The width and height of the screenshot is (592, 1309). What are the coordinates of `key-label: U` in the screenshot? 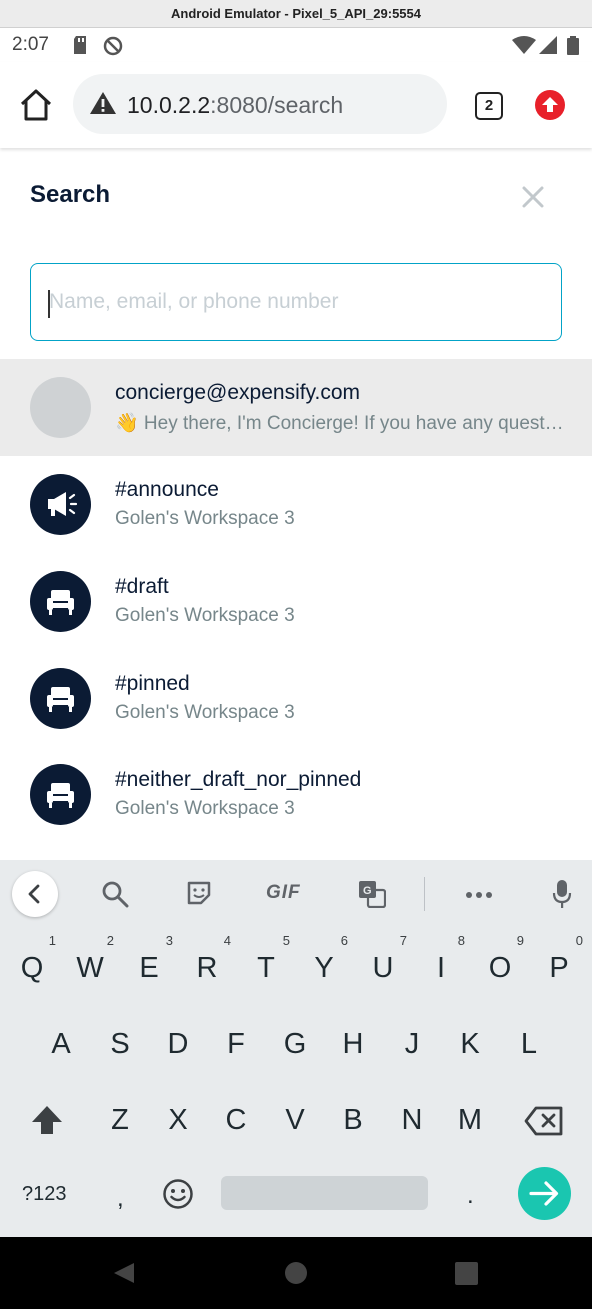 It's located at (383, 968).